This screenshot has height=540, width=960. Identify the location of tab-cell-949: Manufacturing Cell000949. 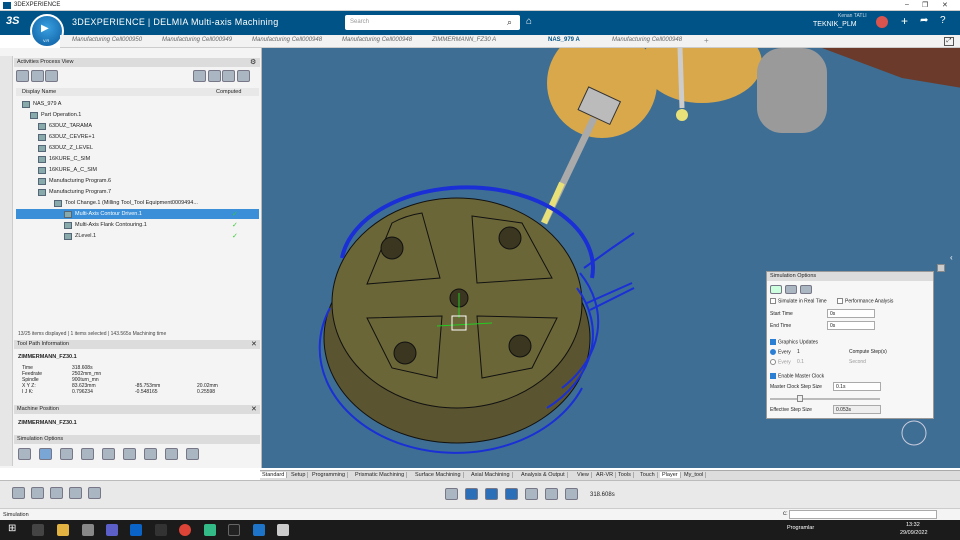
(197, 40).